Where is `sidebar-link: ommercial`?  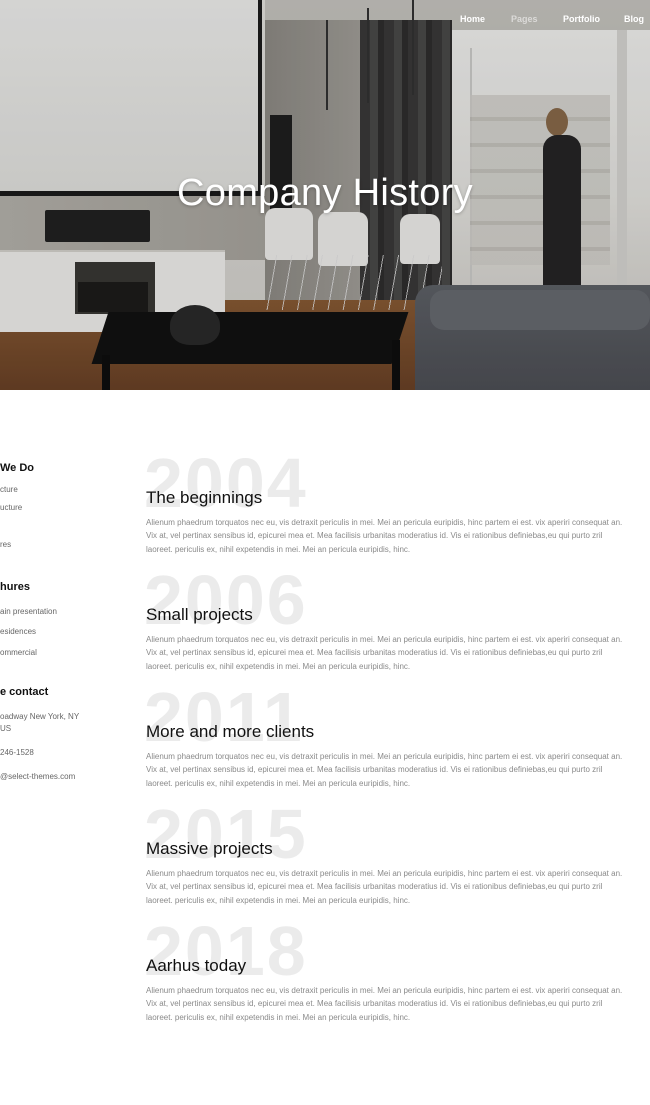
sidebar-link: ommercial is located at coordinates (18, 652).